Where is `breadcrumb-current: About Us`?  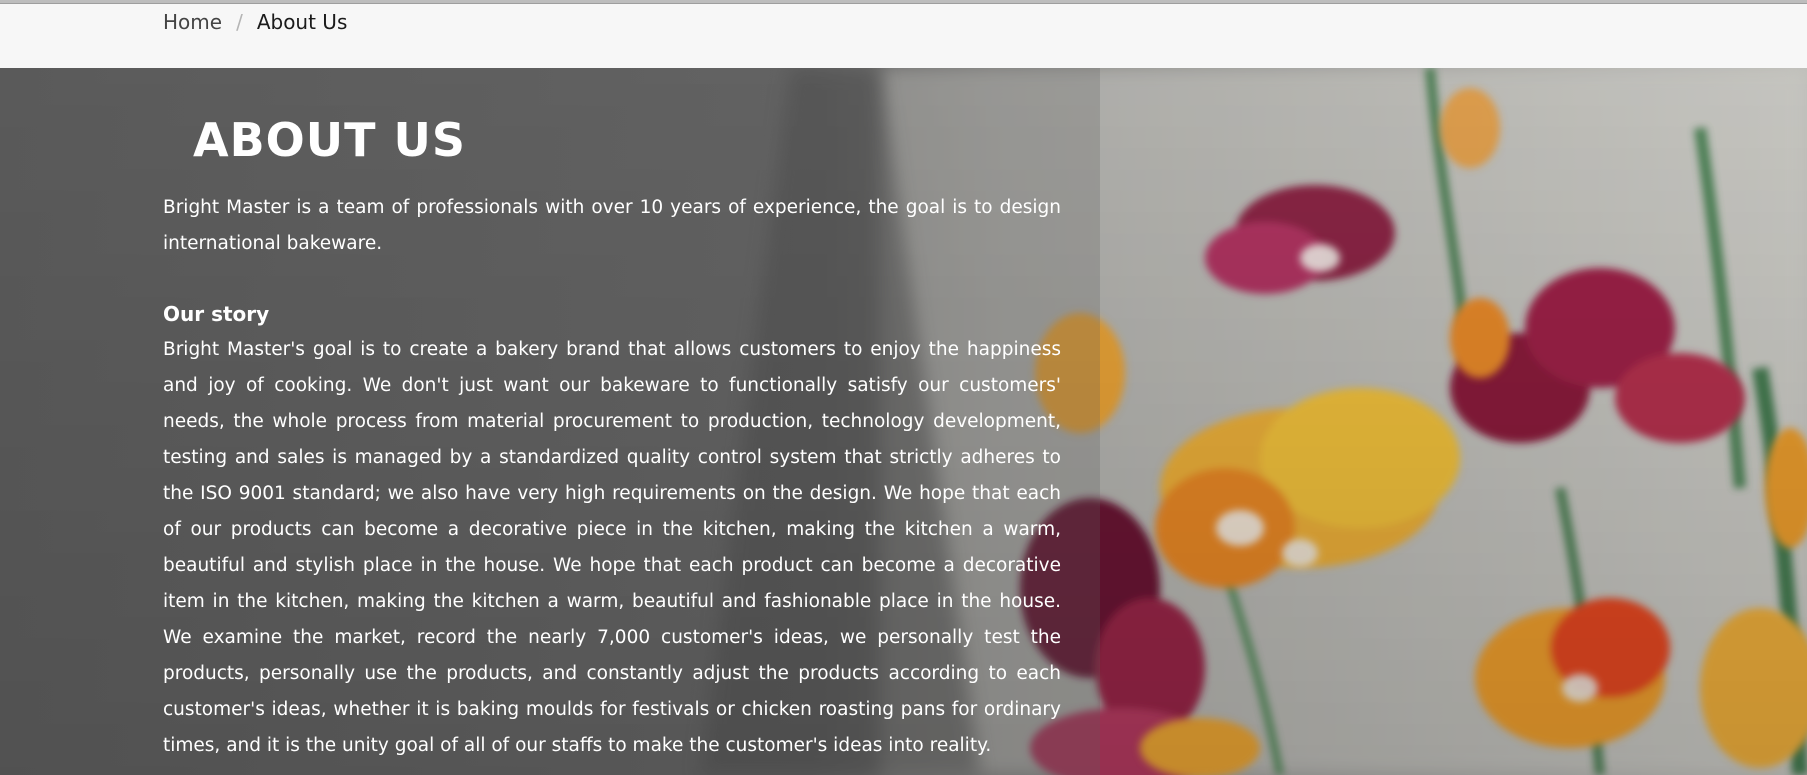
breadcrumb-current: About Us is located at coordinates (302, 22).